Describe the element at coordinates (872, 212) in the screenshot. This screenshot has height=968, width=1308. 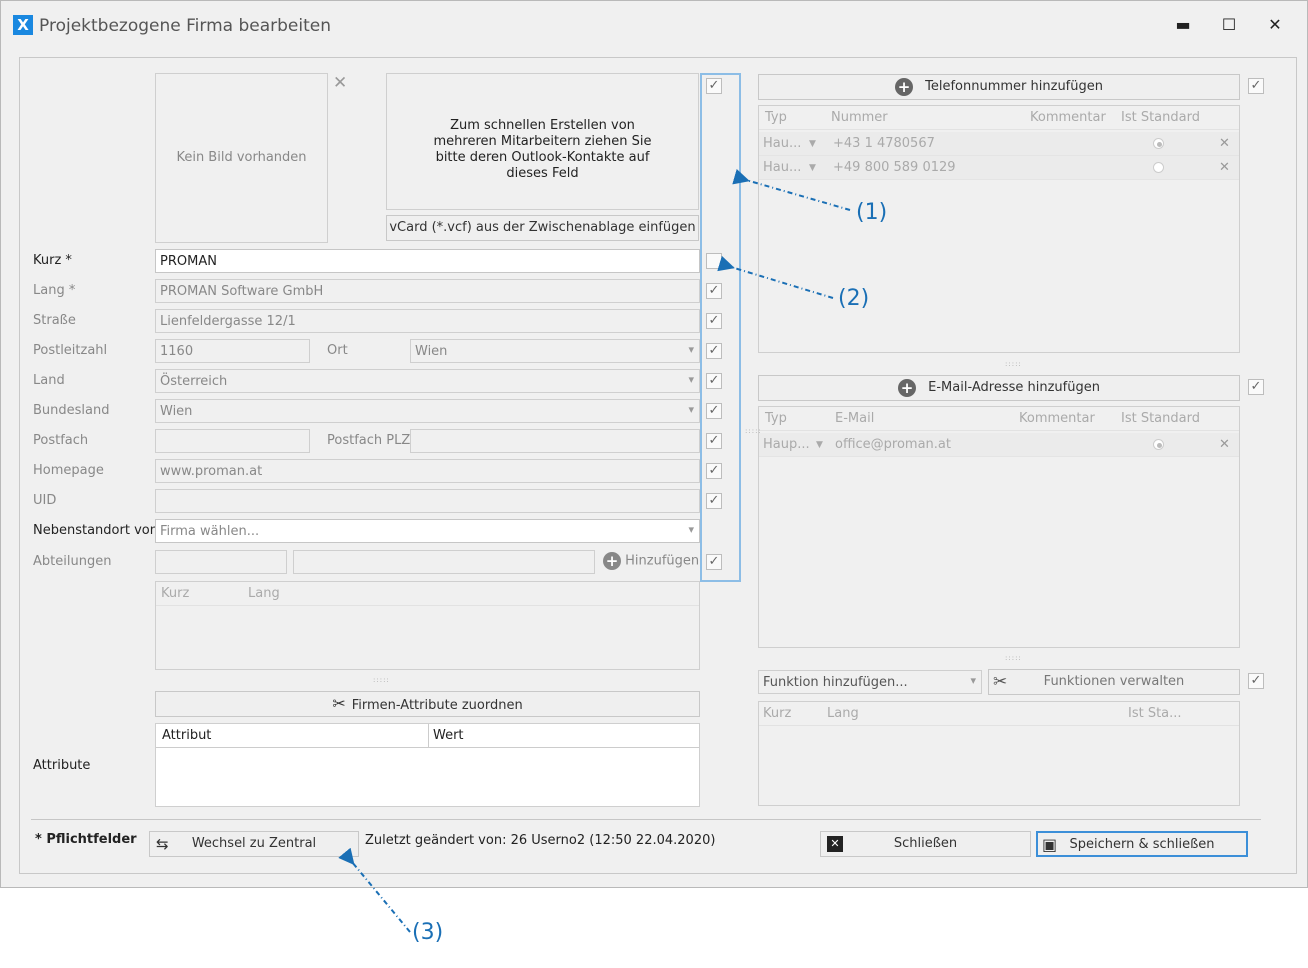
I see `annotation-label-1: (1)` at that location.